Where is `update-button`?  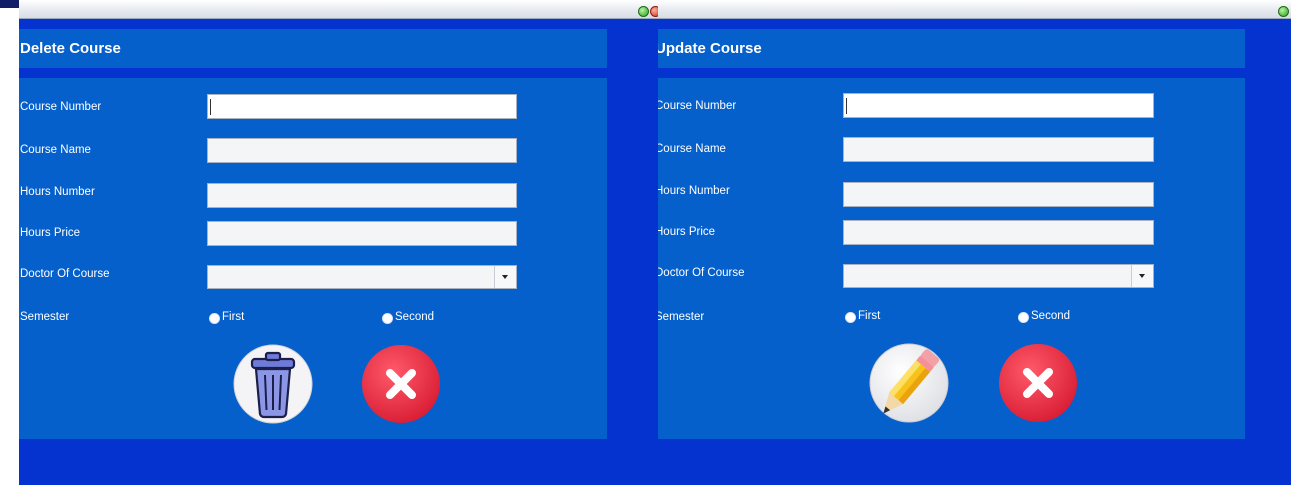
update-button is located at coordinates (909, 383).